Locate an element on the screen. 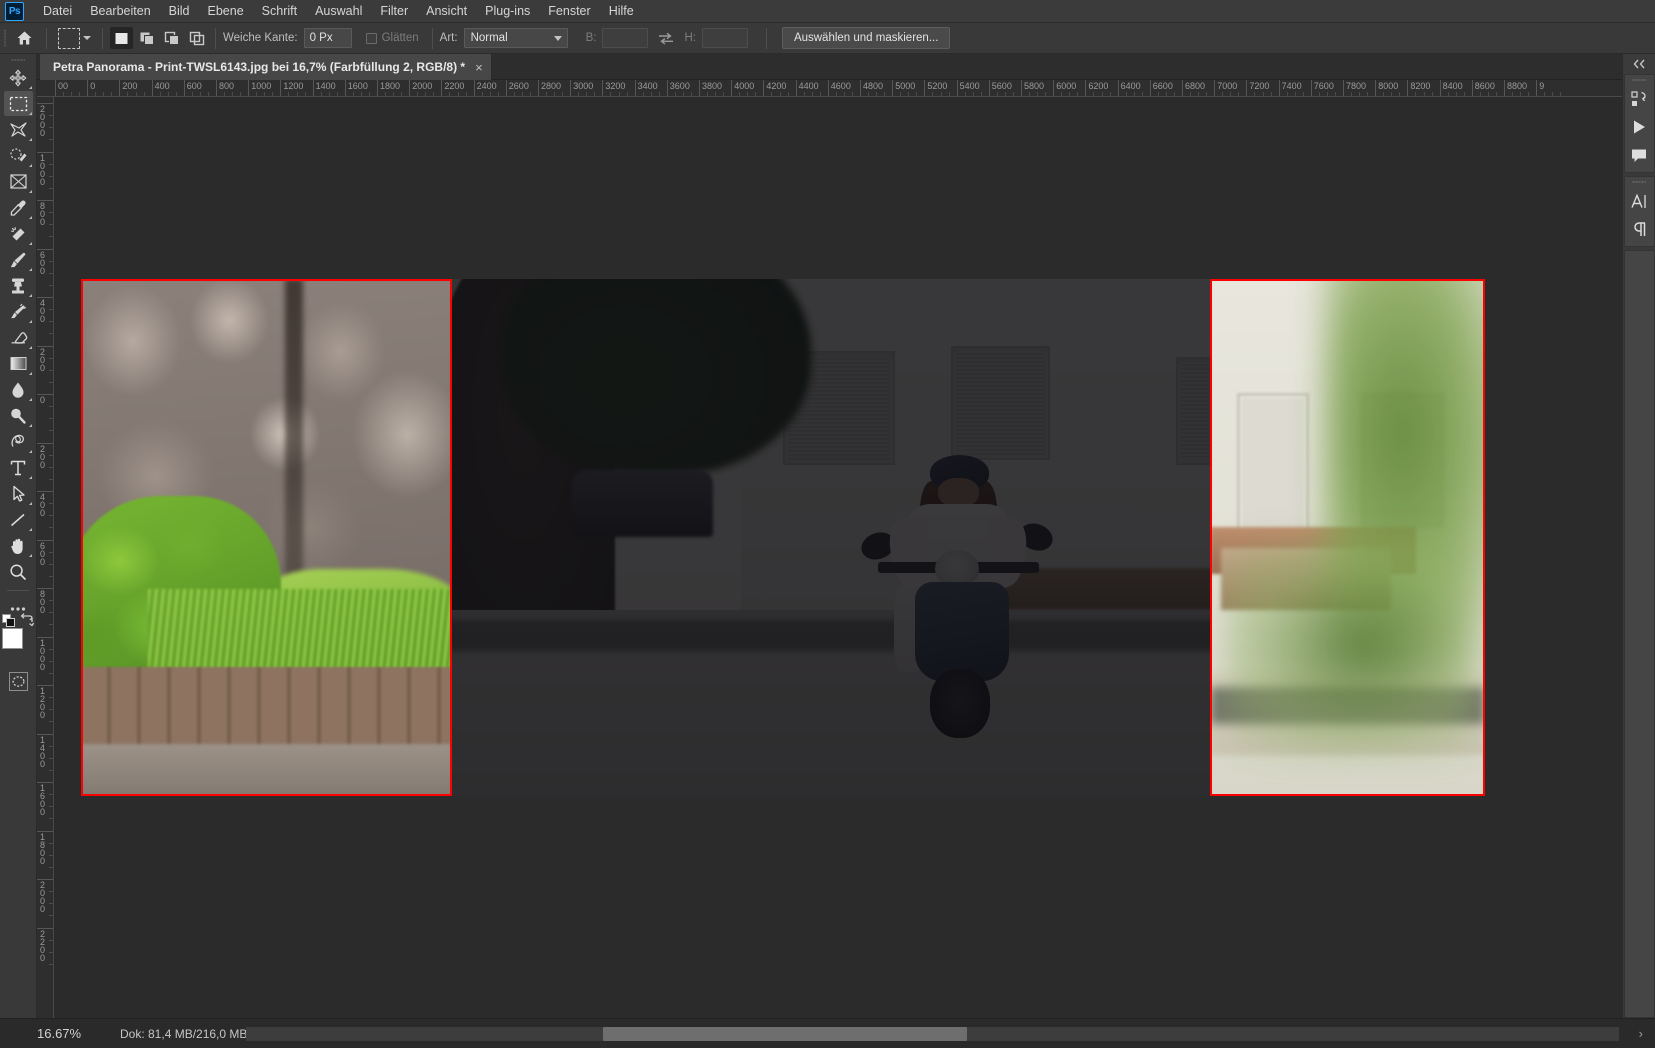 Image resolution: width=1655 pixels, height=1048 pixels. eyedropper-tool is located at coordinates (18, 207).